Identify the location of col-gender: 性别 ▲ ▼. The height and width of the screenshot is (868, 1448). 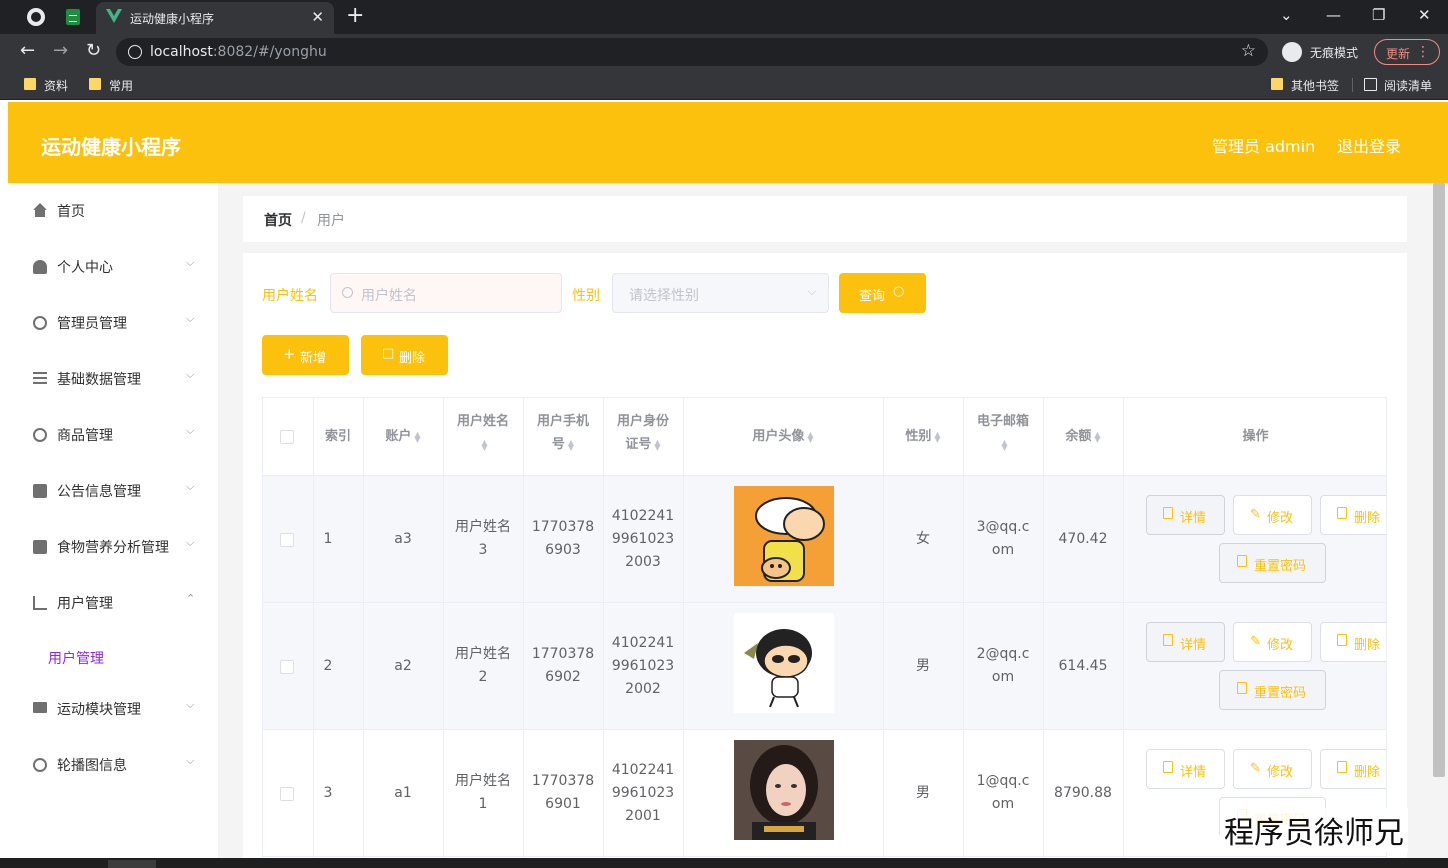
(923, 436).